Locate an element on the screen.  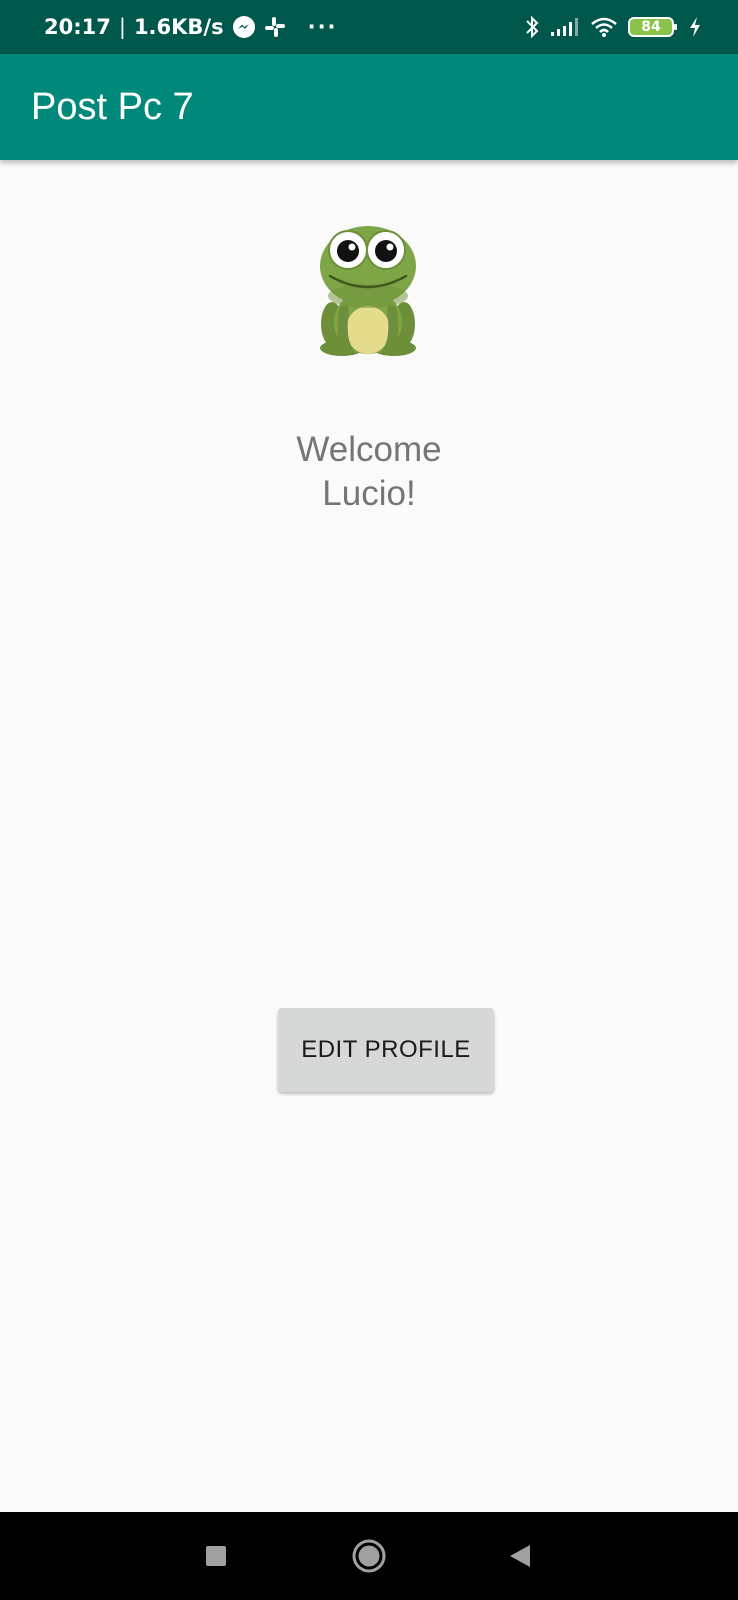
back-button is located at coordinates (520, 1556).